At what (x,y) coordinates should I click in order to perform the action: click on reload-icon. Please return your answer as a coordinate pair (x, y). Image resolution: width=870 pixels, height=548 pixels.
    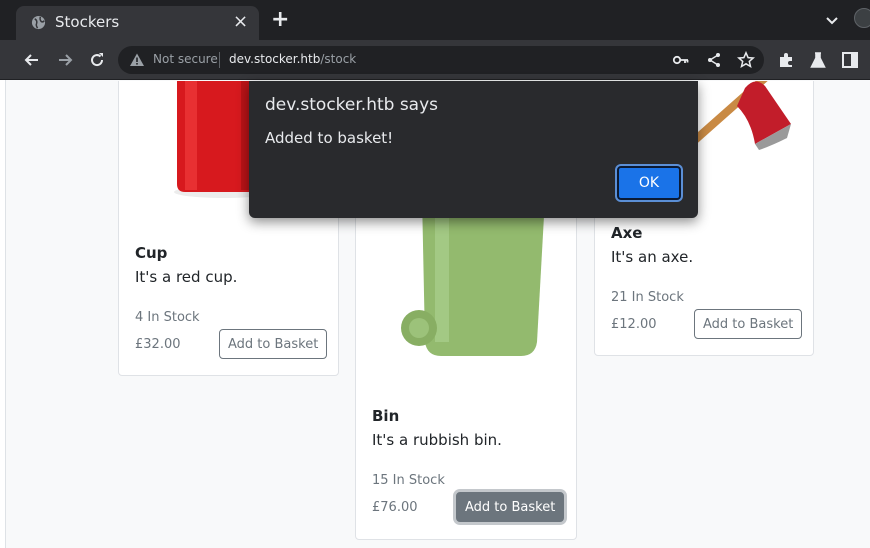
    Looking at the image, I should click on (97, 60).